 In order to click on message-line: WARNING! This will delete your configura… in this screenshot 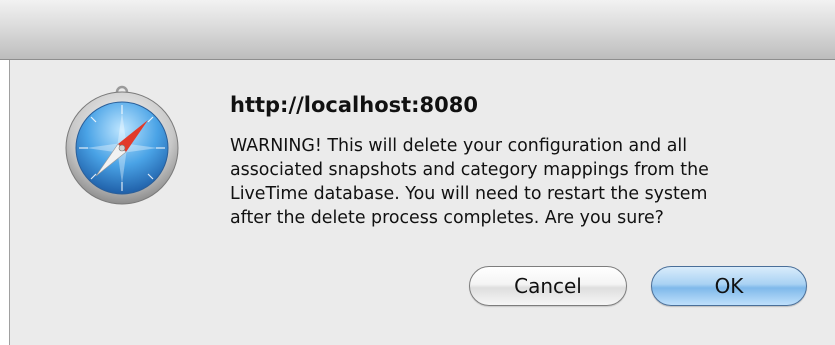, I will do `click(459, 146)`.